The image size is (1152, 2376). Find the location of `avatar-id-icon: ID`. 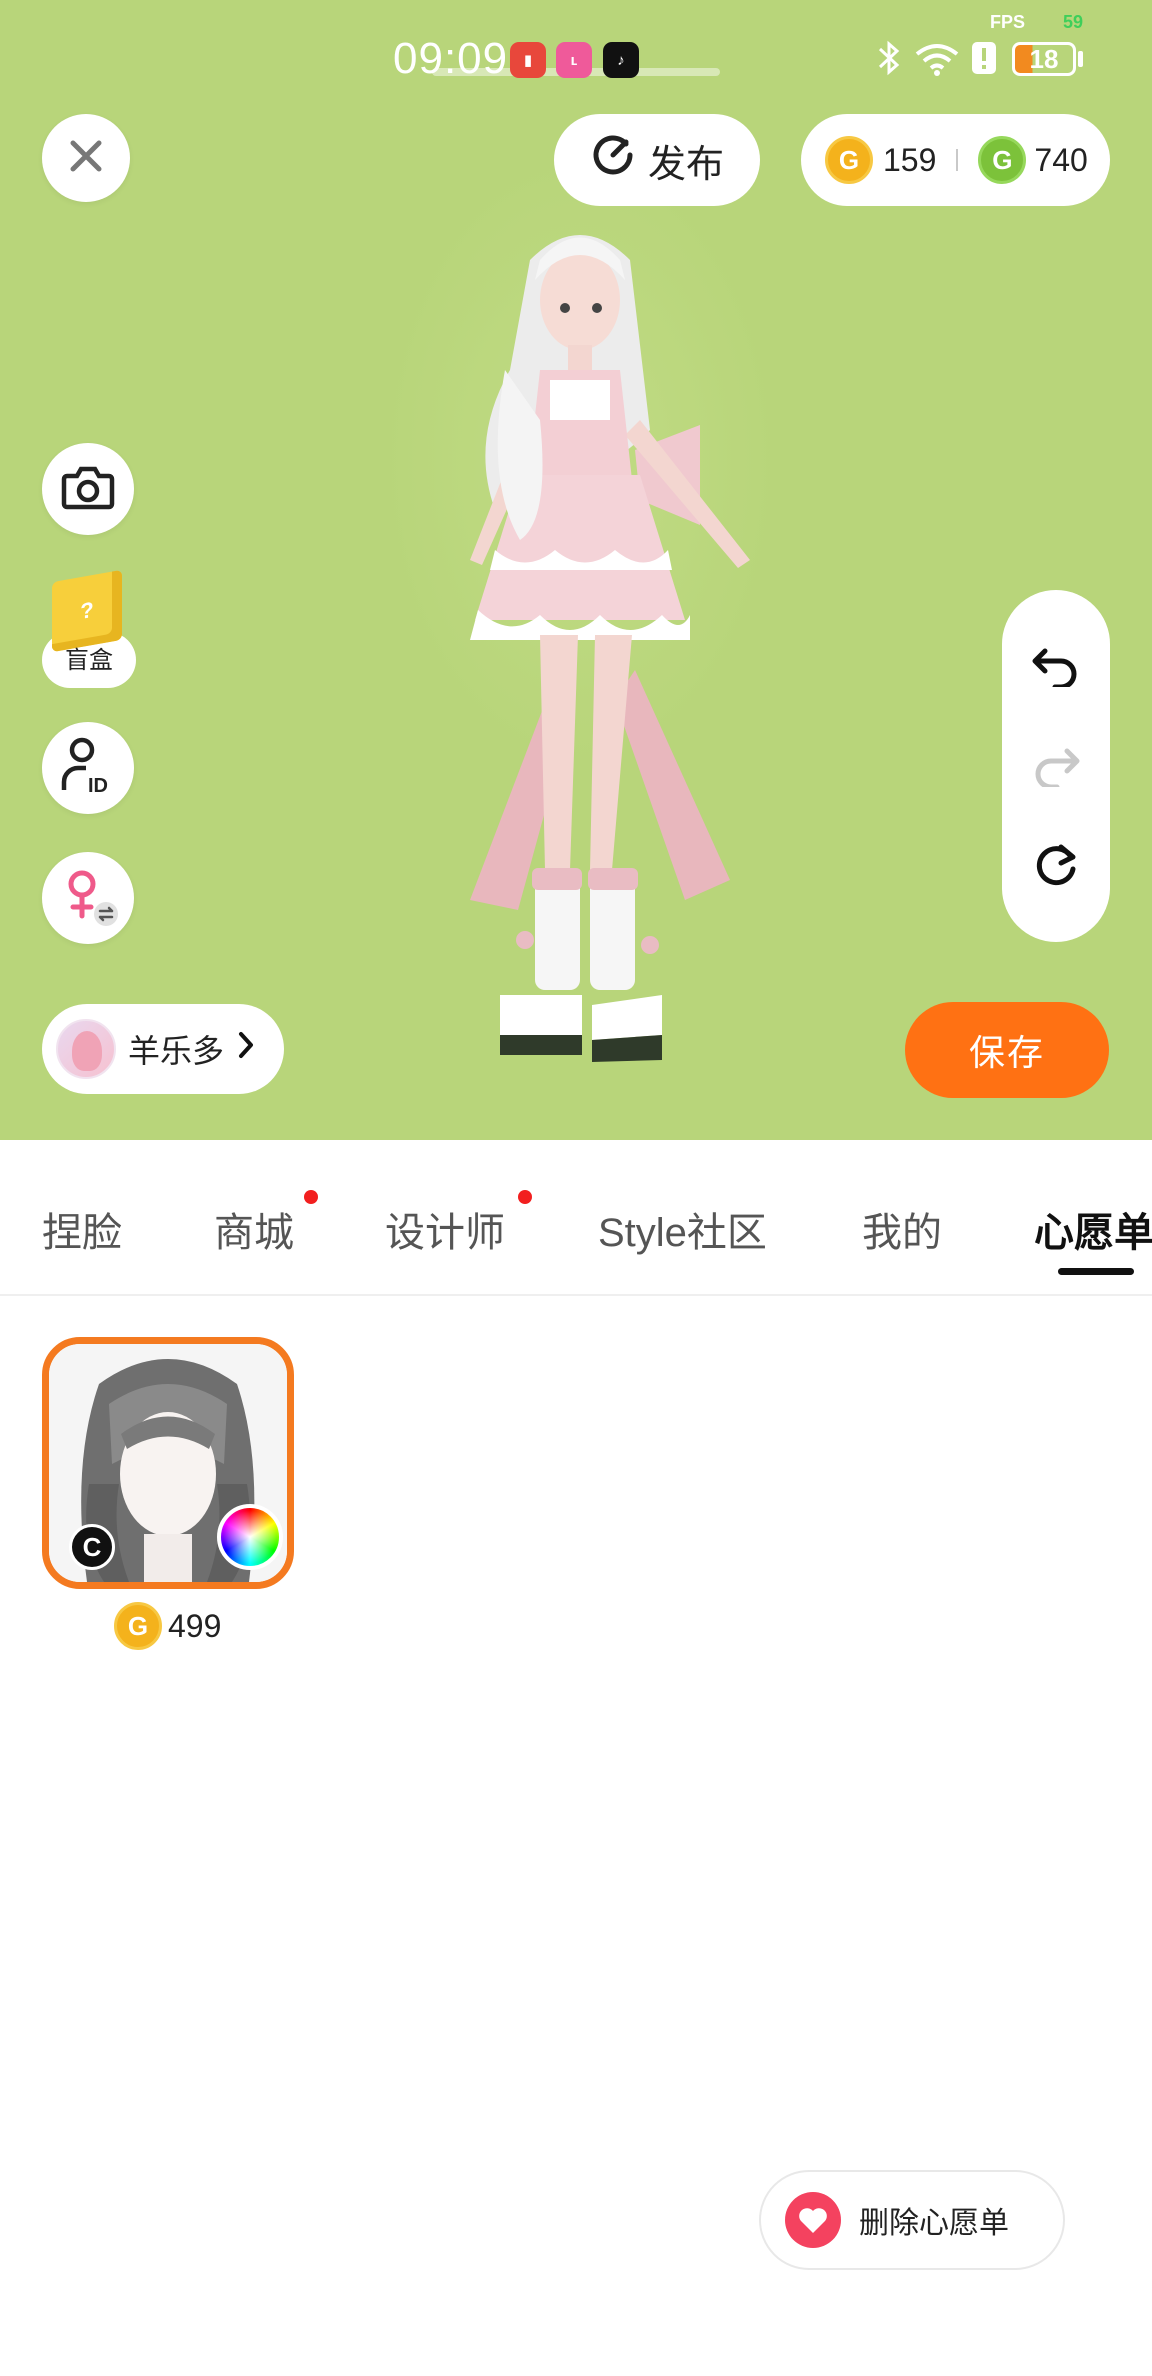

avatar-id-icon: ID is located at coordinates (88, 768).